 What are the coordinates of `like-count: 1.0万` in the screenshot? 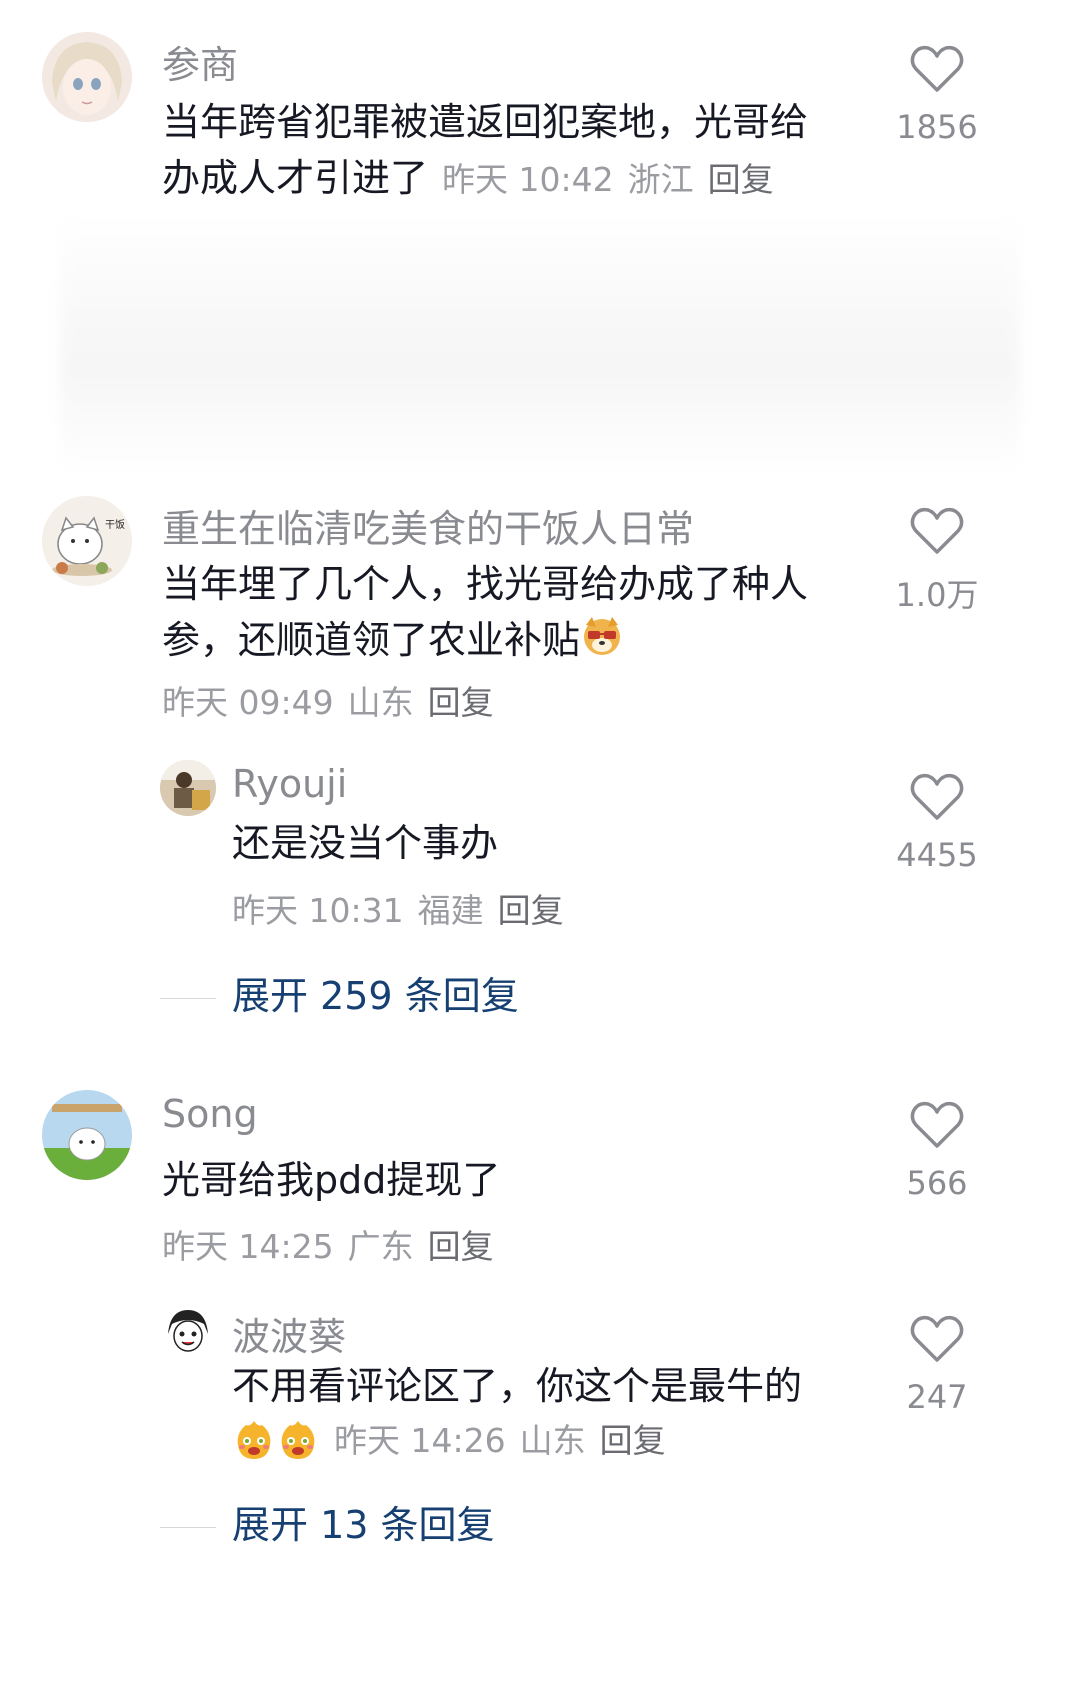 It's located at (937, 595).